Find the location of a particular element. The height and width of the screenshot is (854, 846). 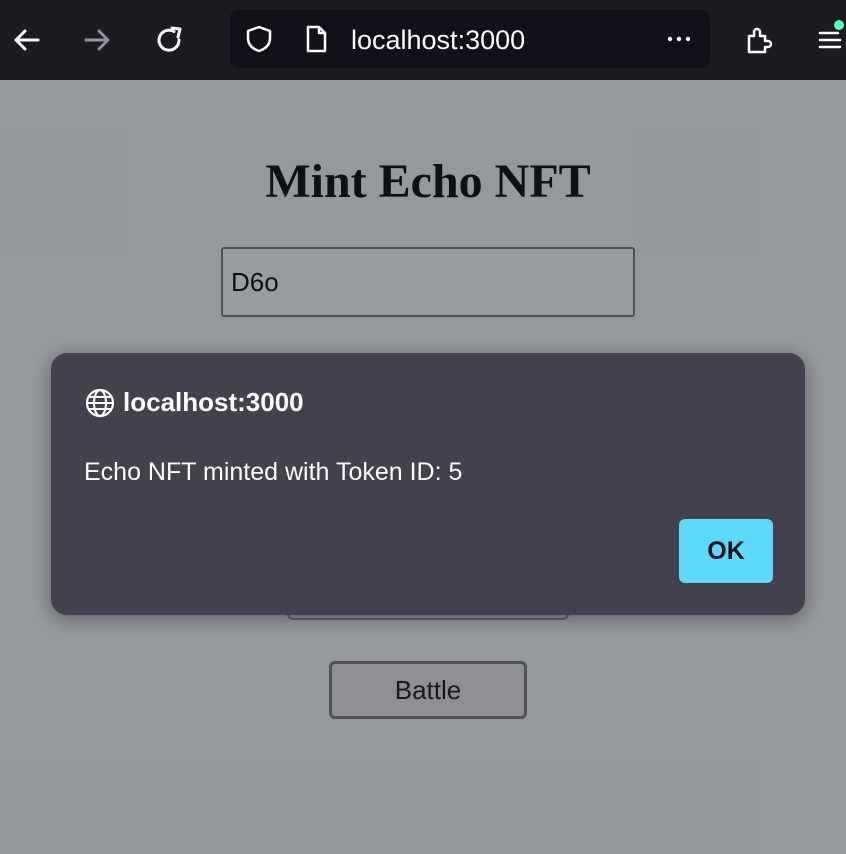

extensions-button is located at coordinates (759, 40).